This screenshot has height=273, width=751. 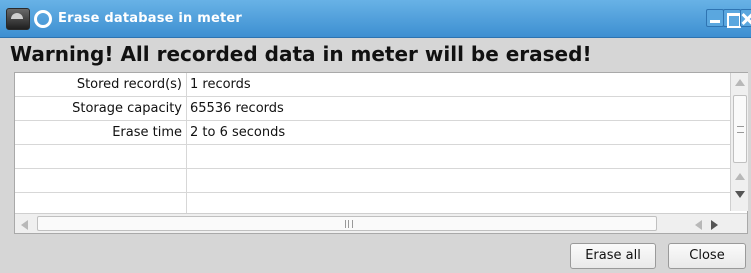 What do you see at coordinates (150, 18) in the screenshot?
I see `window-title: Erase database in meter` at bounding box center [150, 18].